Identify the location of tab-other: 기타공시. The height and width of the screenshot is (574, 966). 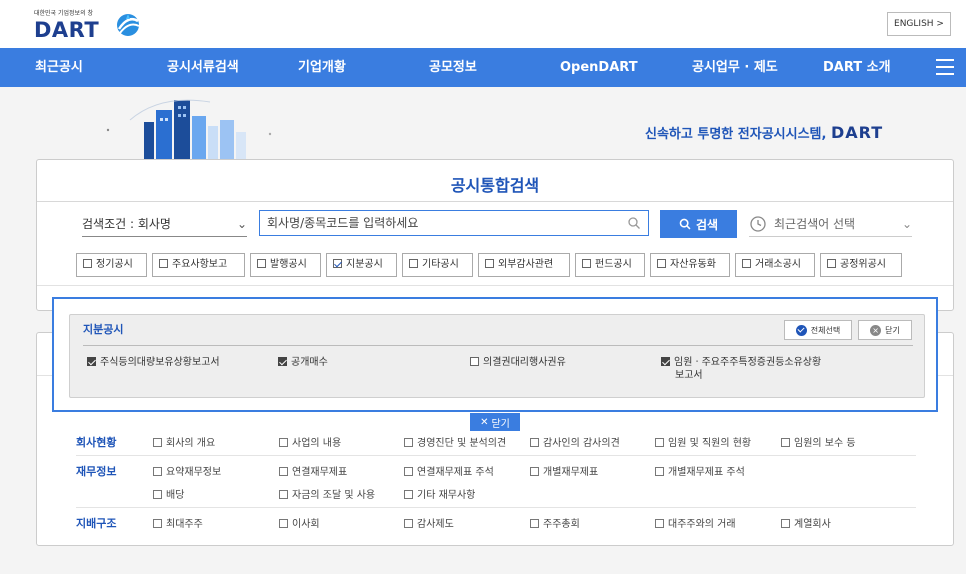
(437, 265).